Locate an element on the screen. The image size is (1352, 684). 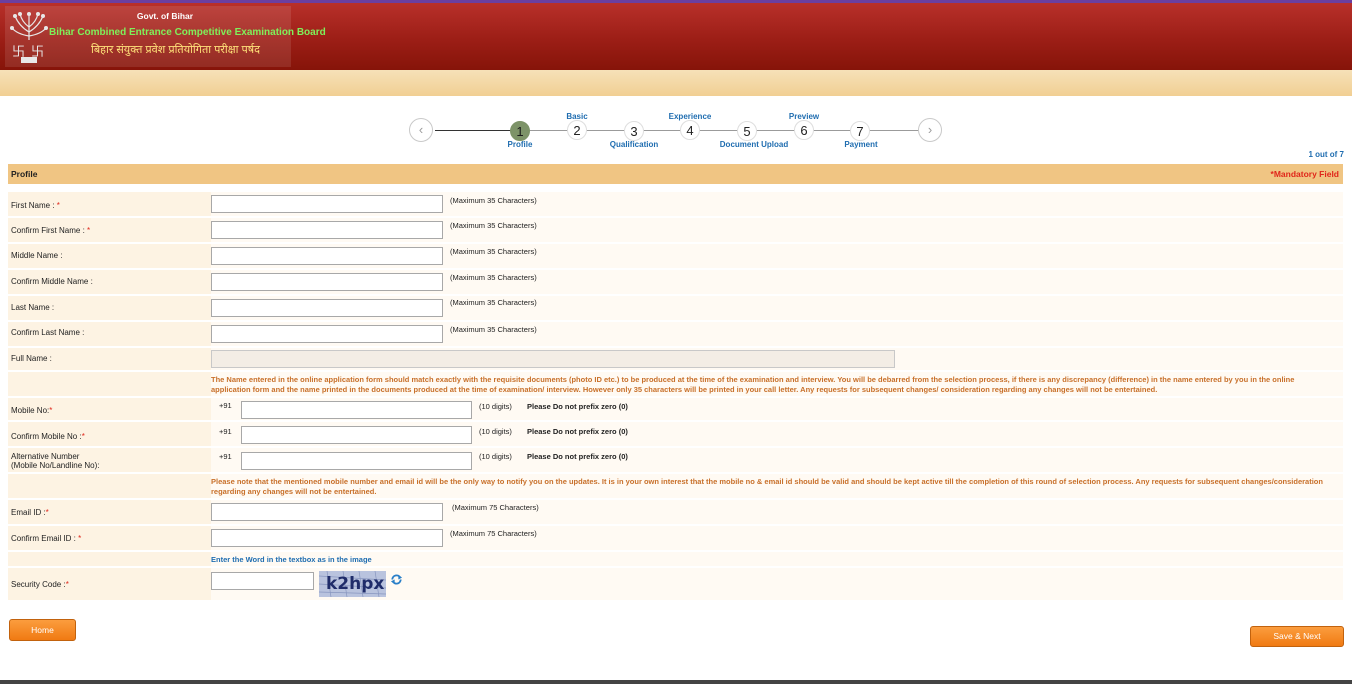
step-5-document-upload: 5 is located at coordinates (747, 131).